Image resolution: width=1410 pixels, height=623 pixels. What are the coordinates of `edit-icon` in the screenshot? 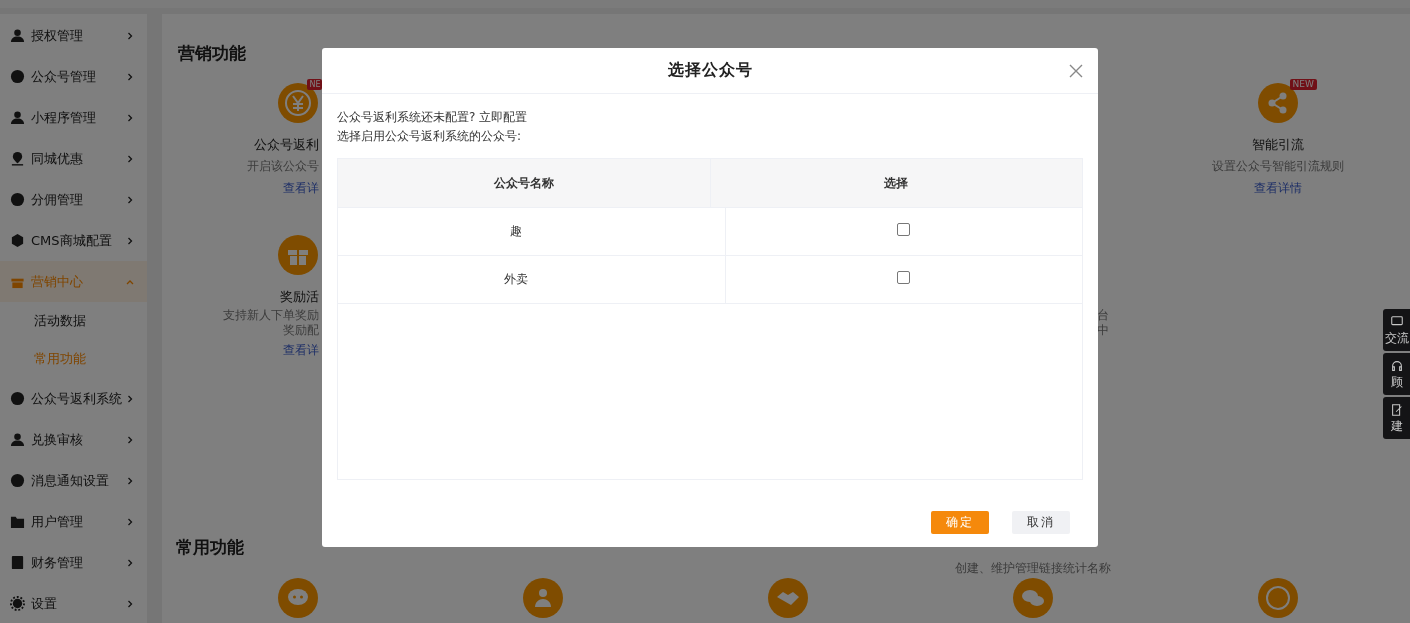 It's located at (1396, 410).